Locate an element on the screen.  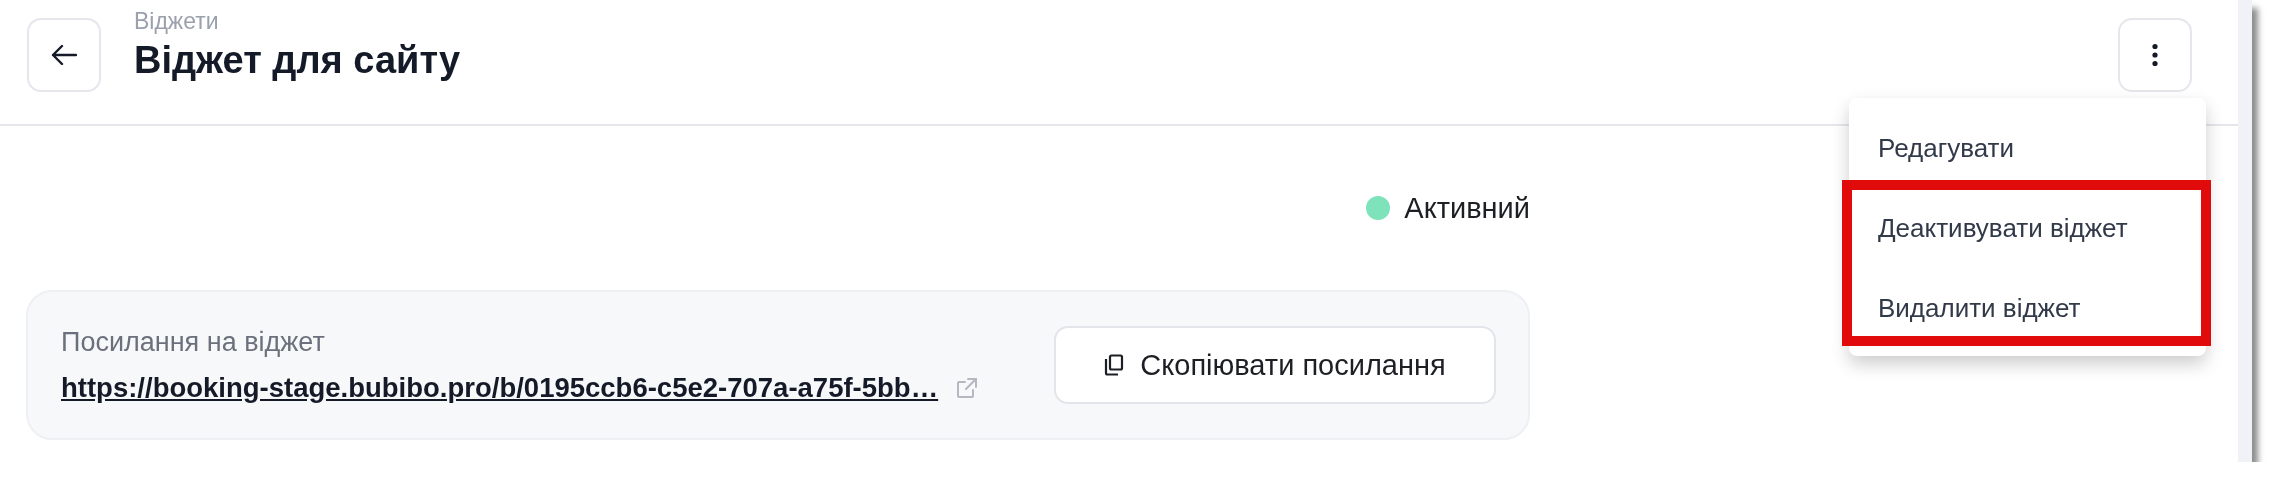
more-icon is located at coordinates (2155, 55).